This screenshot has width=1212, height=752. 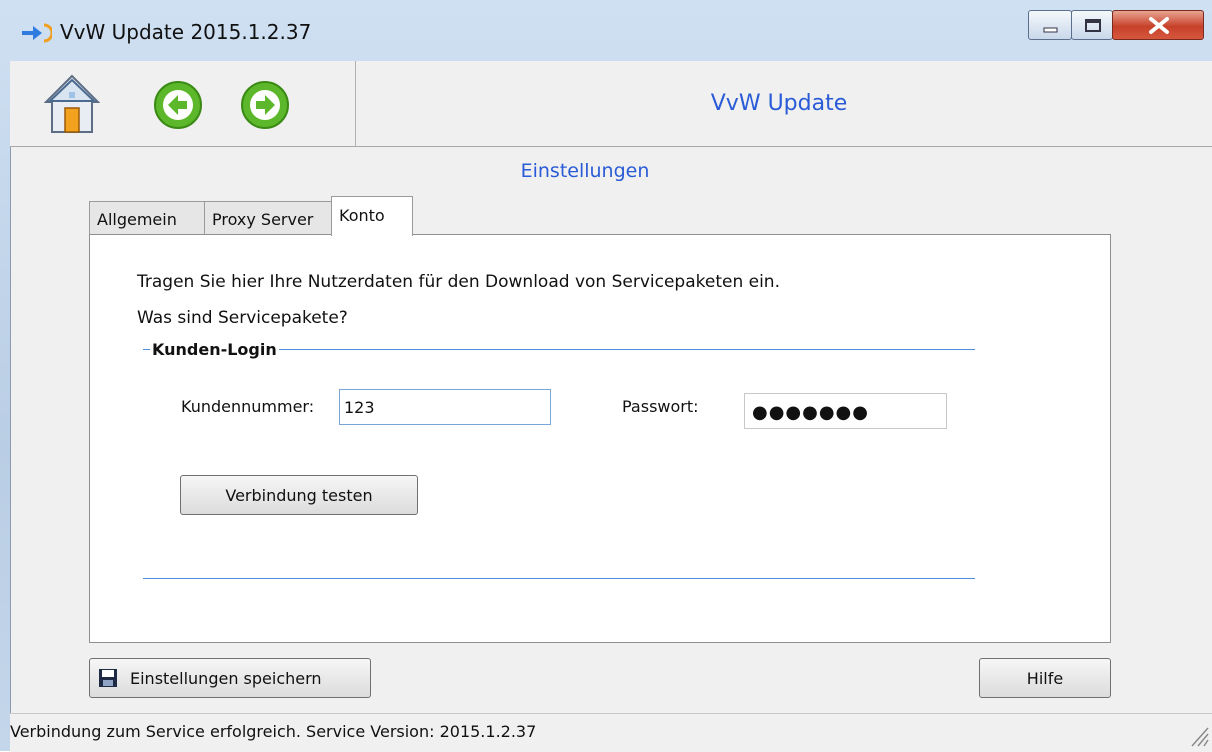 What do you see at coordinates (37, 33) in the screenshot?
I see `app-arrow-icon` at bounding box center [37, 33].